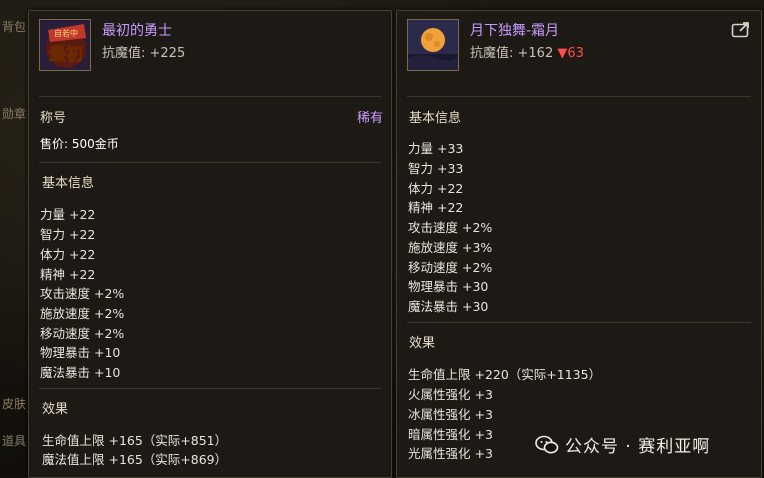  Describe the element at coordinates (80, 372) in the screenshot. I see `stat-line: 魔法暴击 +10` at that location.